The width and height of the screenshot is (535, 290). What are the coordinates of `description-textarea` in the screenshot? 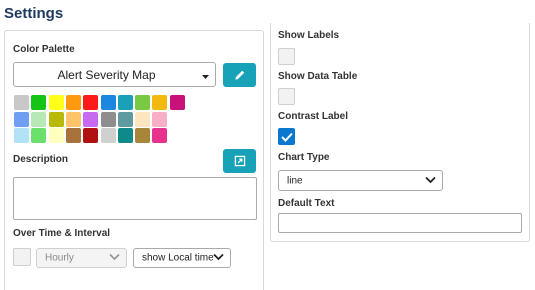 It's located at (135, 198).